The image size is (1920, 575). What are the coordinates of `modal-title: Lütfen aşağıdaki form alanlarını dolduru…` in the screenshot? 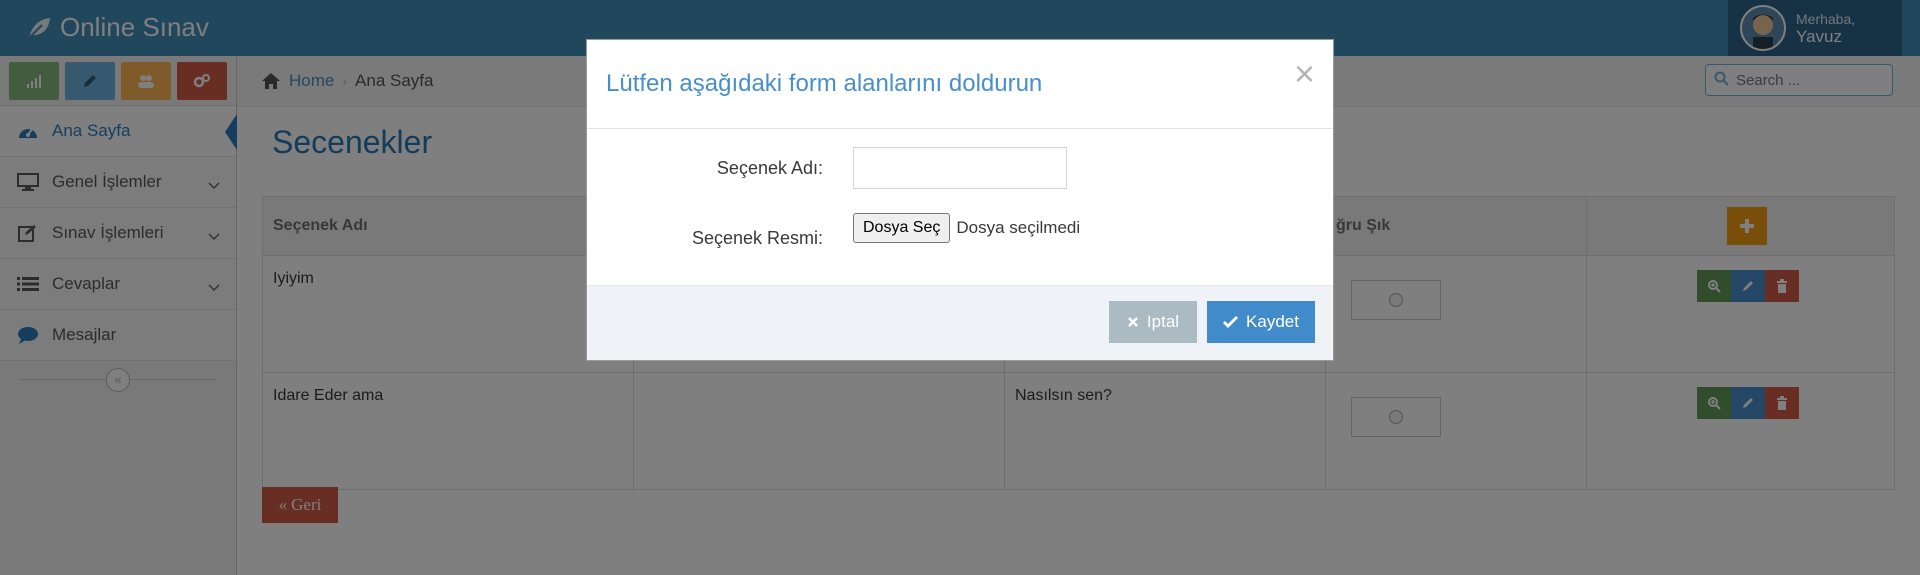 It's located at (824, 83).